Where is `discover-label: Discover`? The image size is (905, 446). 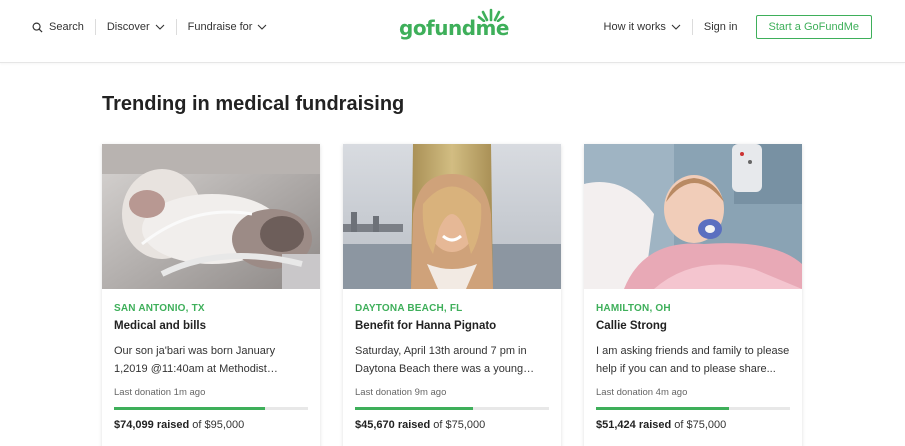 discover-label: Discover is located at coordinates (128, 27).